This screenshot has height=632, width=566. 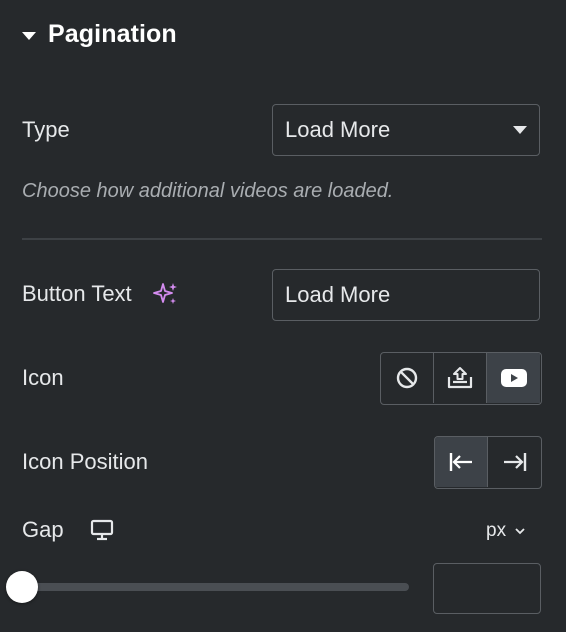 I want to click on gap-slider-thumb, so click(x=22, y=587).